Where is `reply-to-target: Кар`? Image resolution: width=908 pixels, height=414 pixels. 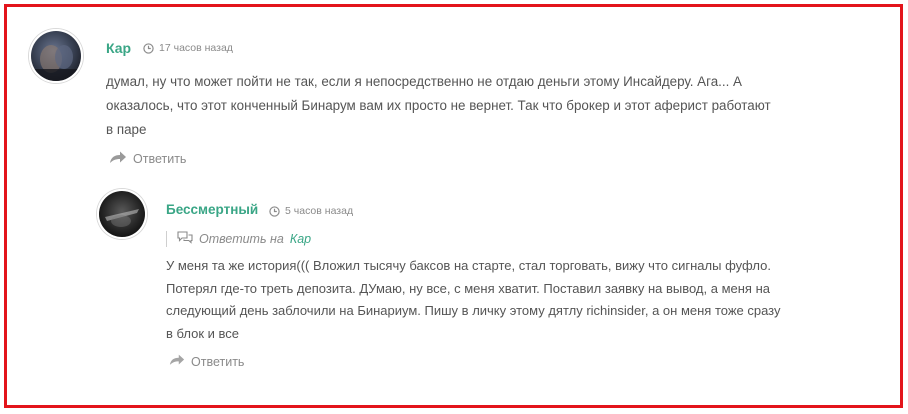
reply-to-target: Кар is located at coordinates (300, 239).